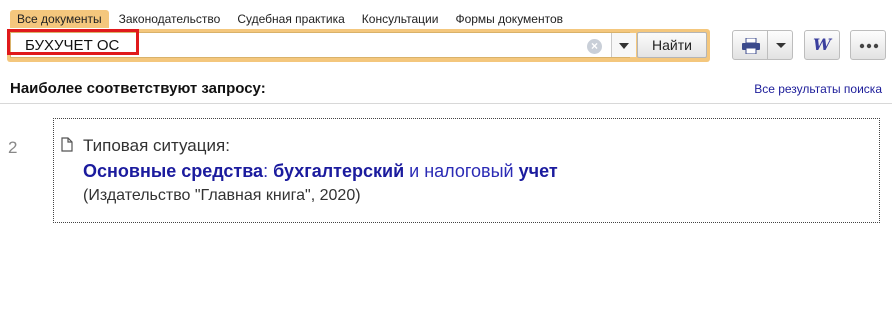 This screenshot has height=326, width=892. I want to click on results-heading: Наиболее соответствуют запросу:, so click(138, 88).